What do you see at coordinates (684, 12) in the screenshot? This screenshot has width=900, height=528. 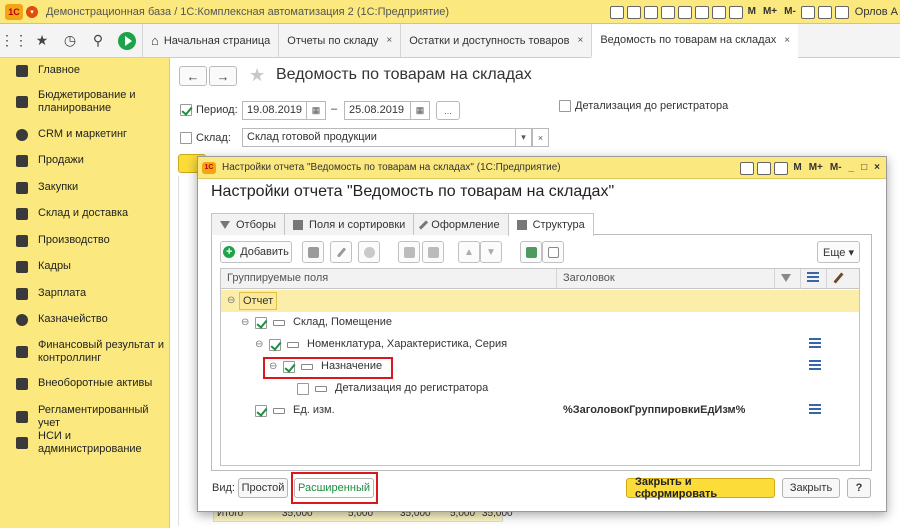 I see `cut-icon` at bounding box center [684, 12].